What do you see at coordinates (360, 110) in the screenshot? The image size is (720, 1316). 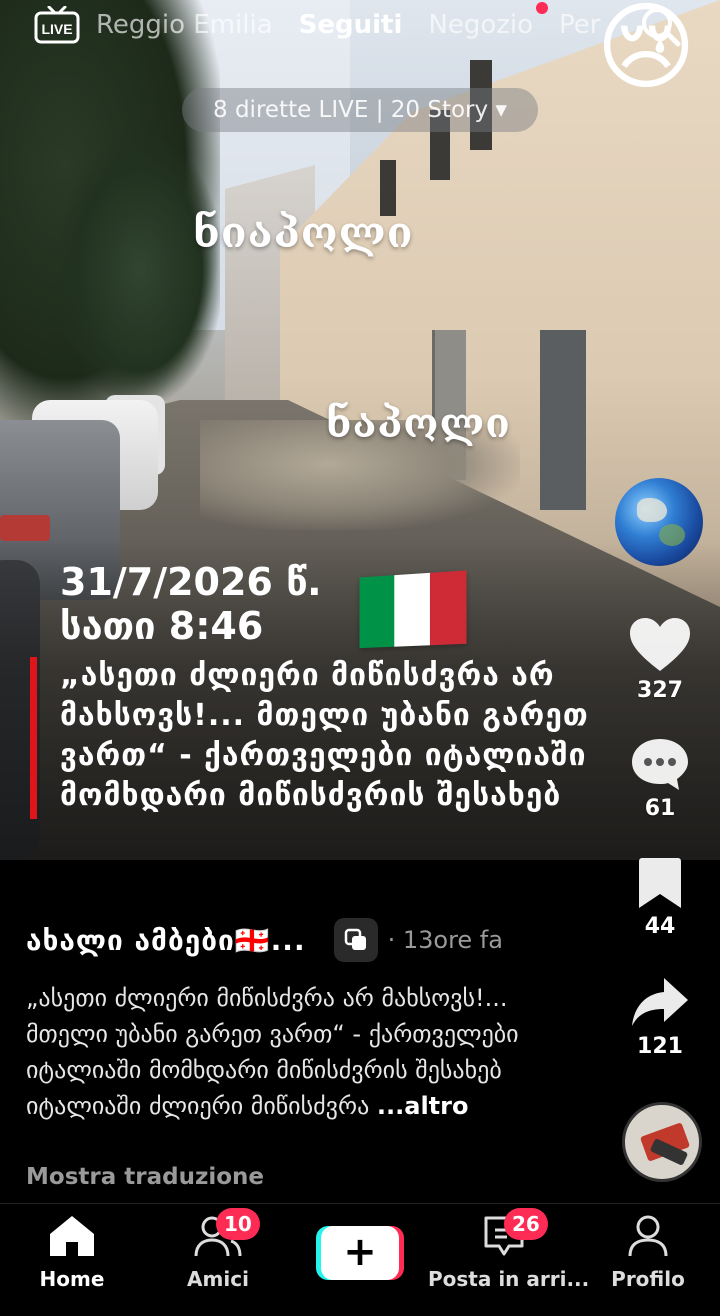 I see `live-stories-pill: 8 dirette LIVE | 20 Story ▾` at bounding box center [360, 110].